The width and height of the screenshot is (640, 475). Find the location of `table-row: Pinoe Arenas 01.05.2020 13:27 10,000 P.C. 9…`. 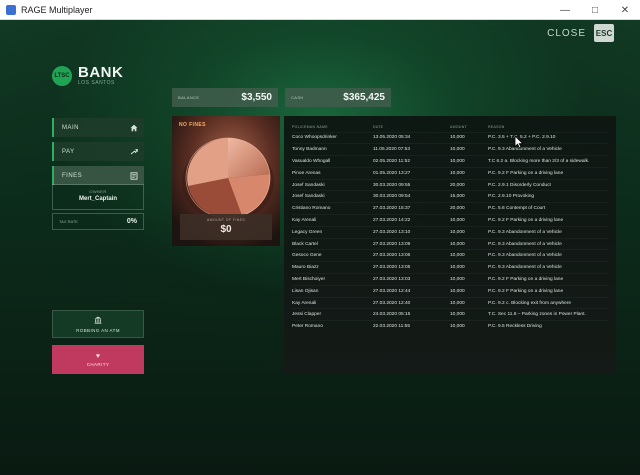

table-row: Pinoe Arenas 01.05.2020 13:27 10,000 P.C. 9… is located at coordinates (450, 173).